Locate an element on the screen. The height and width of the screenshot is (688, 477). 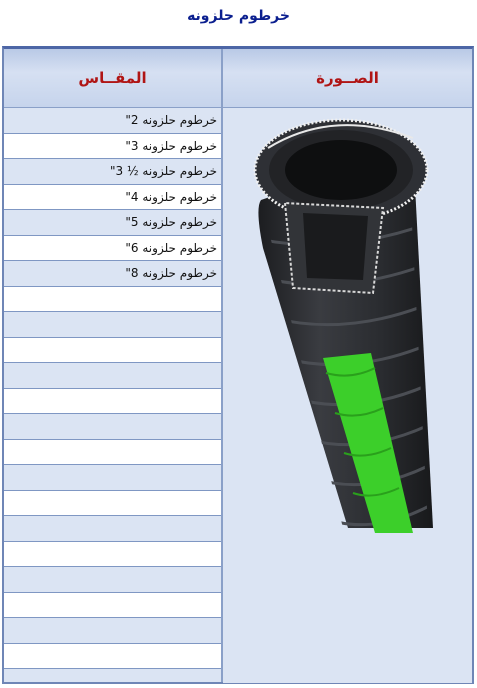
page-title: خرطوم حلزونه is located at coordinates (238, 16).